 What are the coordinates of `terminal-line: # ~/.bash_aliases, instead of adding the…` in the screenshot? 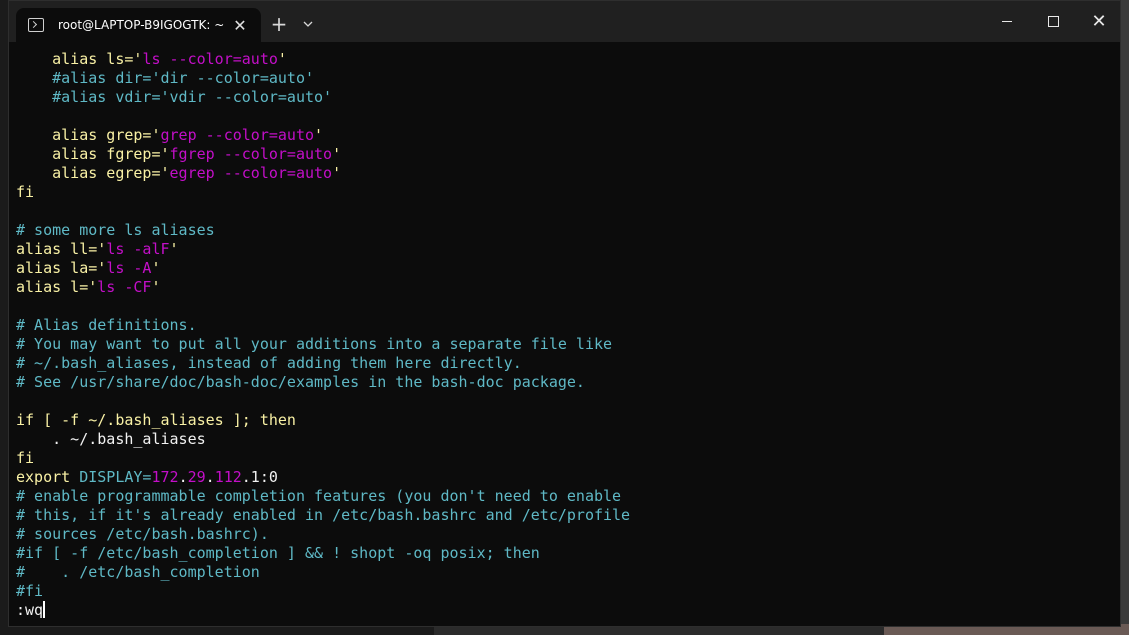 It's located at (566, 363).